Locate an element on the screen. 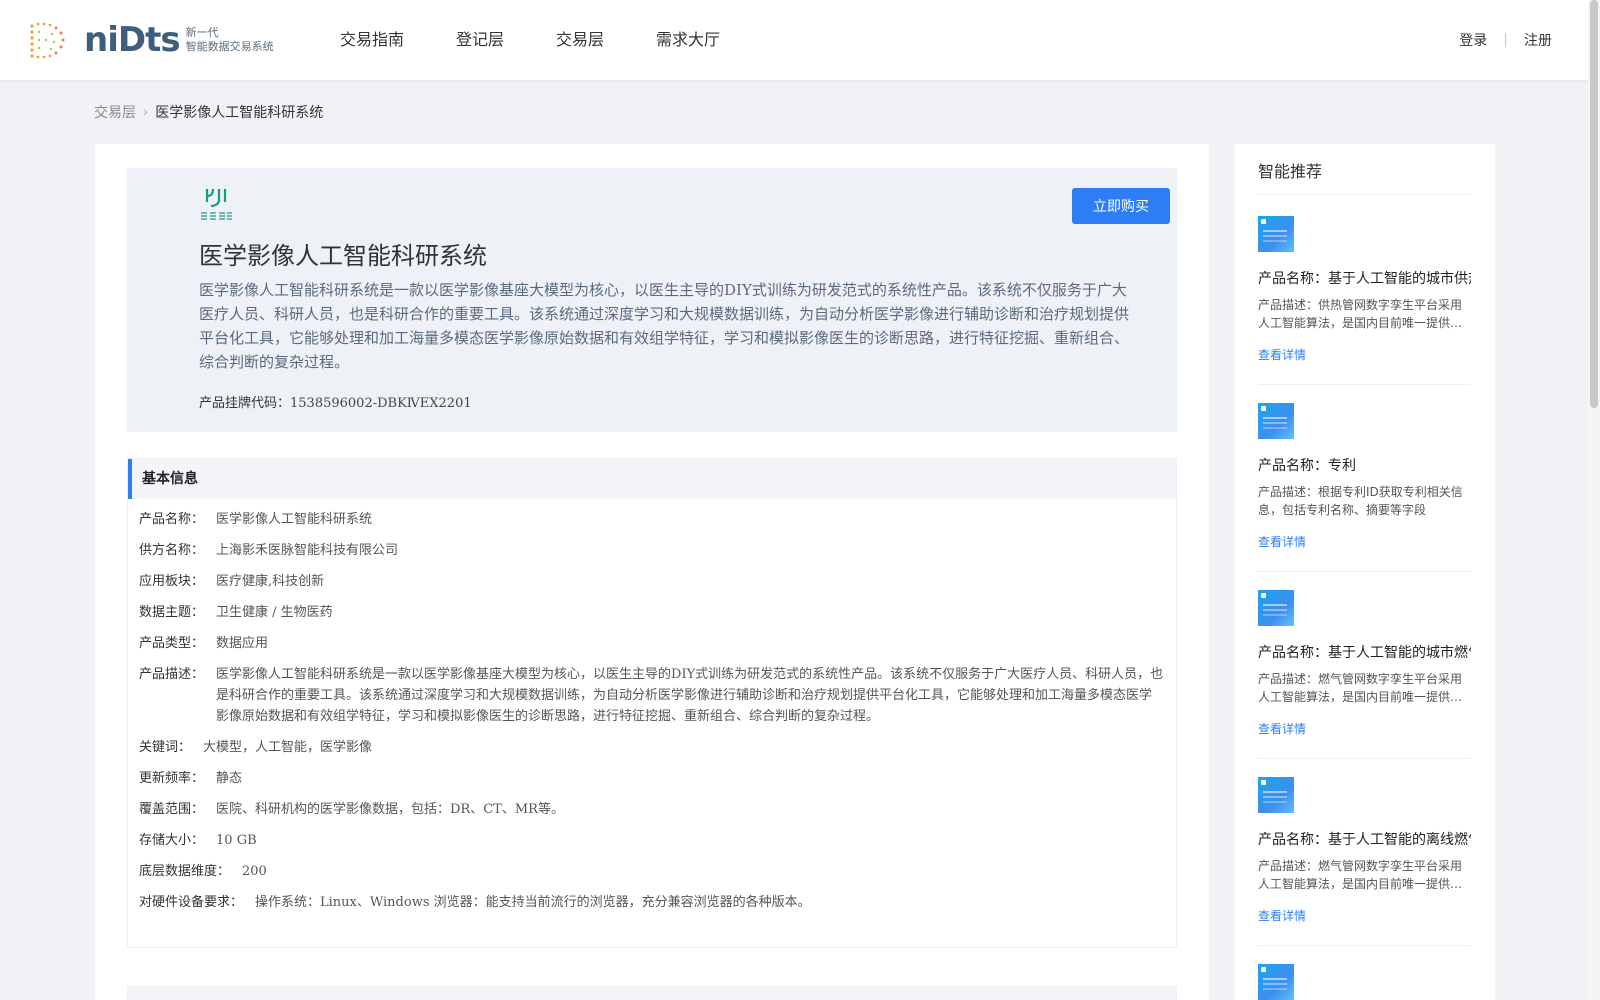  info-row-sector: 应用板块： 医疗健康,科技创新 is located at coordinates (232, 581).